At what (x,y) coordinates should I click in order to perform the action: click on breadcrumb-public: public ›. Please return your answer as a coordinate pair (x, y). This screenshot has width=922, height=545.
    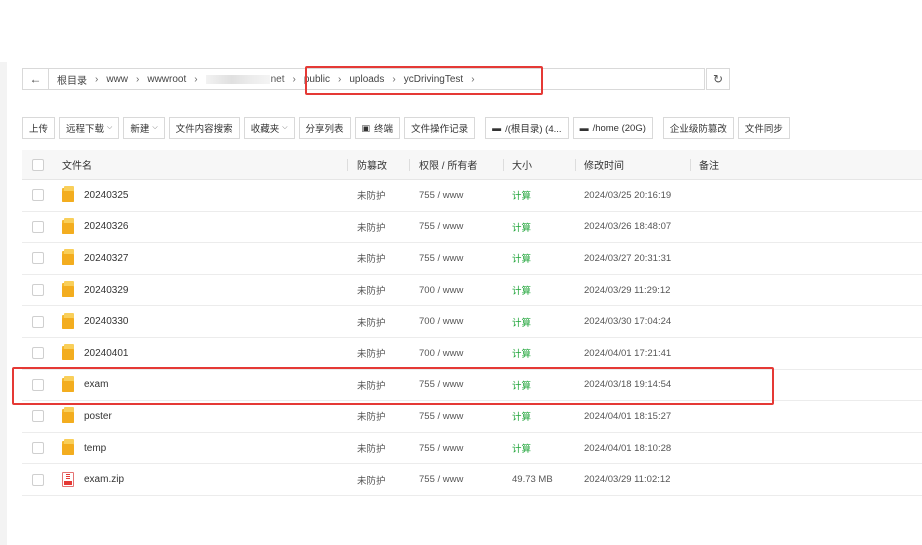
    Looking at the image, I should click on (326, 79).